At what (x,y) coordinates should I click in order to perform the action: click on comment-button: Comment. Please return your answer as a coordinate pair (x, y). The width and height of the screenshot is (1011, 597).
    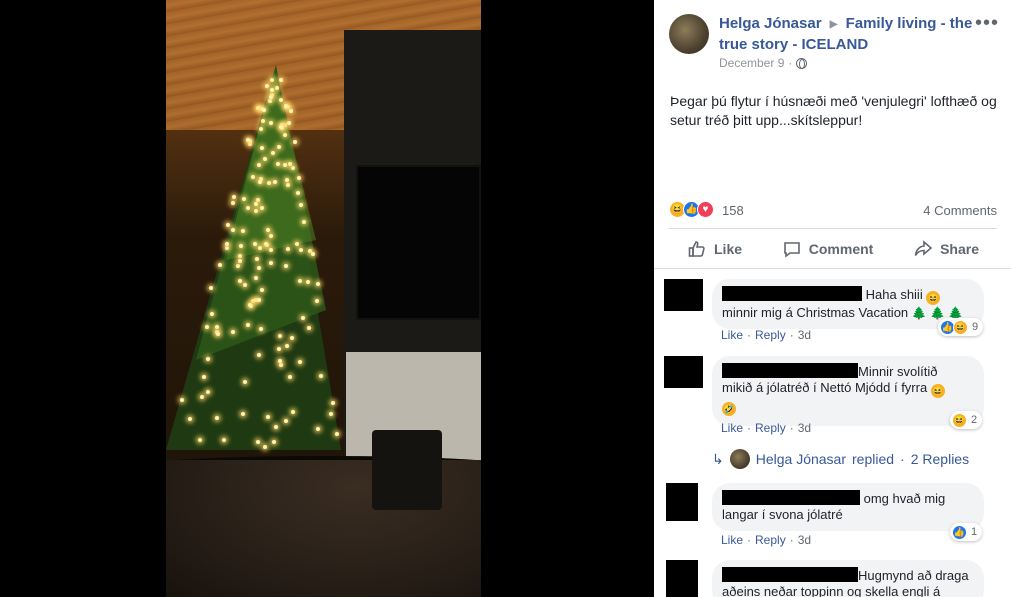
    Looking at the image, I should click on (828, 249).